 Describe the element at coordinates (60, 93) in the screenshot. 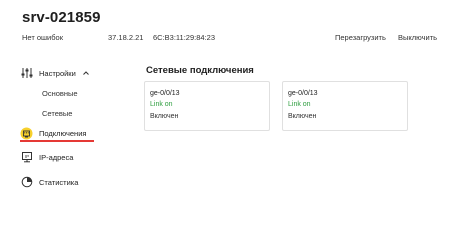

I see `sidebar-subitem-basic: Основные` at that location.